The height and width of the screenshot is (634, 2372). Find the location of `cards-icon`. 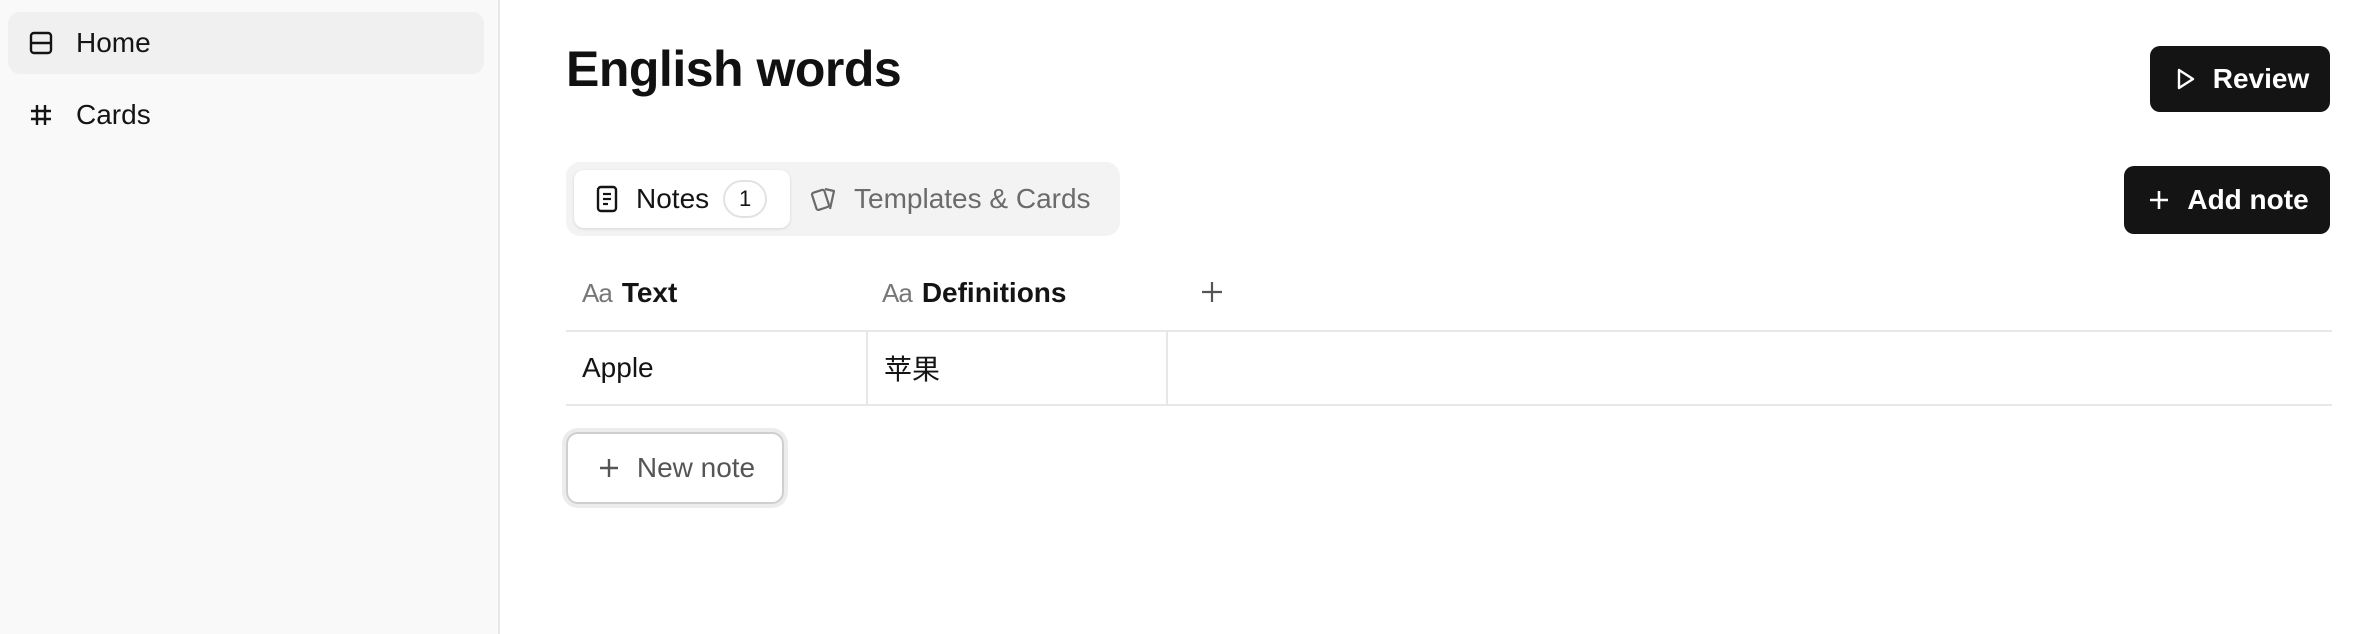

cards-icon is located at coordinates (825, 199).